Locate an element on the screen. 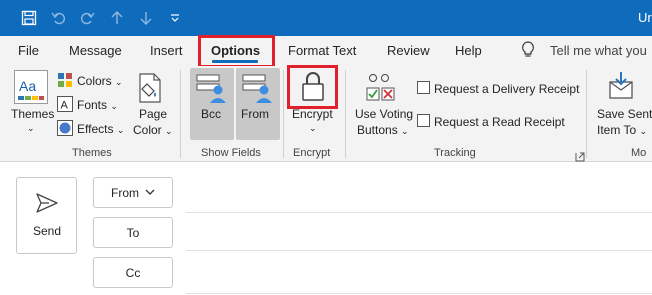  encrypt-dropdown-chevron-icon: ⌄ is located at coordinates (313, 128).